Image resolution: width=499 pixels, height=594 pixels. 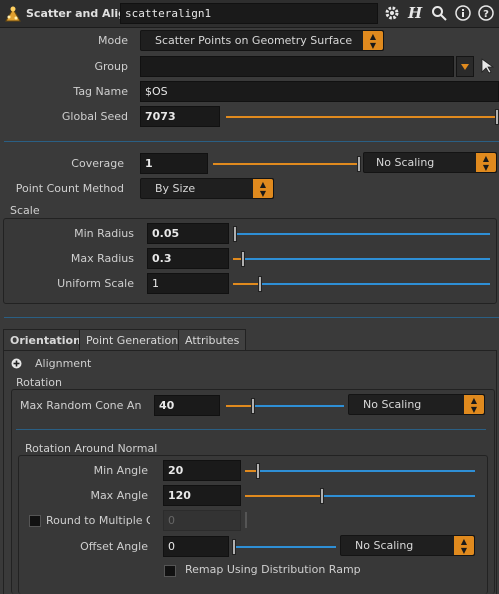 I want to click on node-name-field: scatteralign1, so click(x=249, y=13).